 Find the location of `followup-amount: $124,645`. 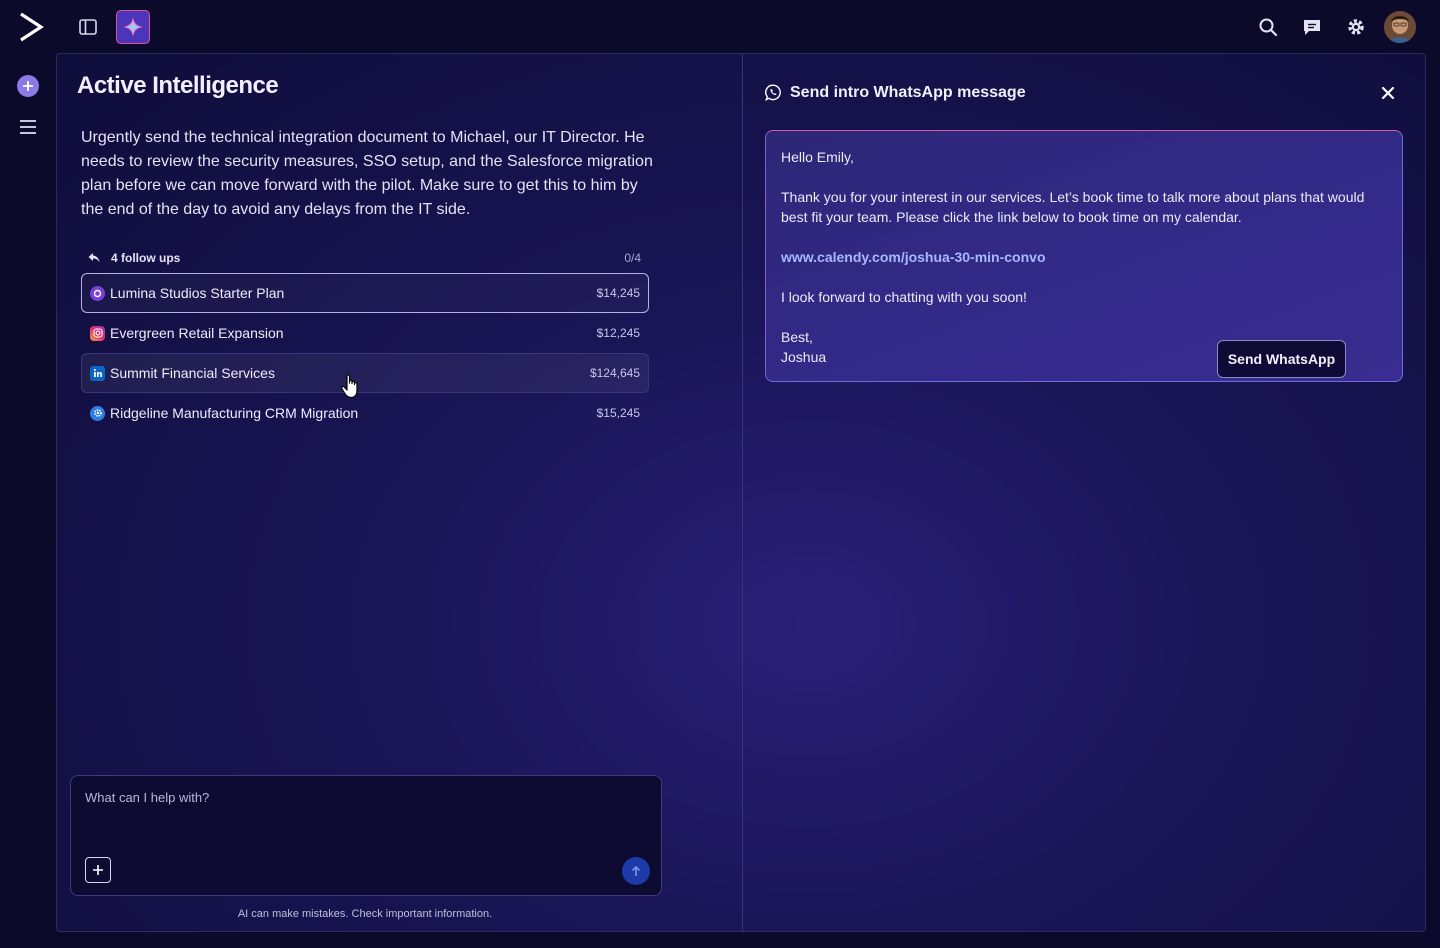

followup-amount: $124,645 is located at coordinates (614, 373).